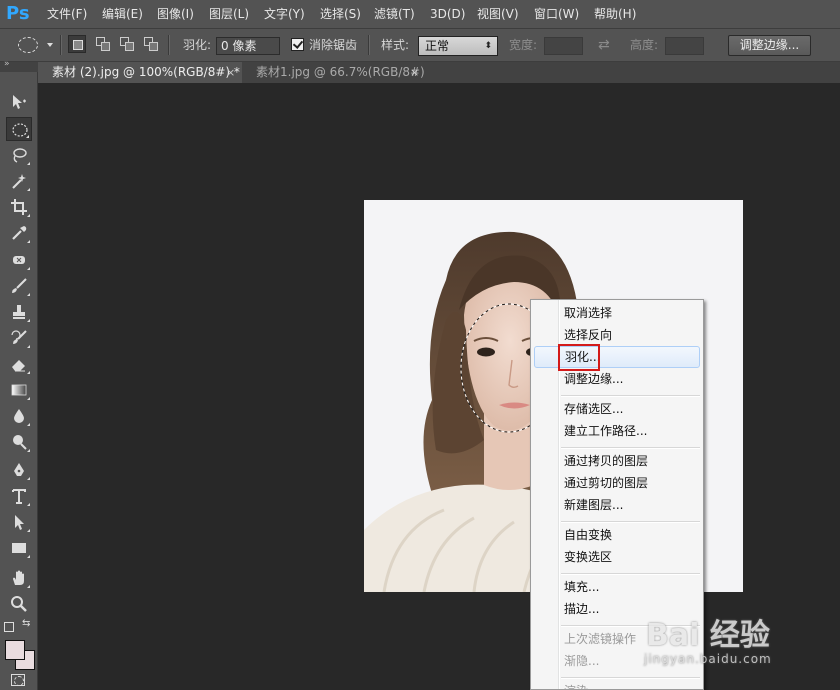  I want to click on new-selection-icon, so click(78, 45).